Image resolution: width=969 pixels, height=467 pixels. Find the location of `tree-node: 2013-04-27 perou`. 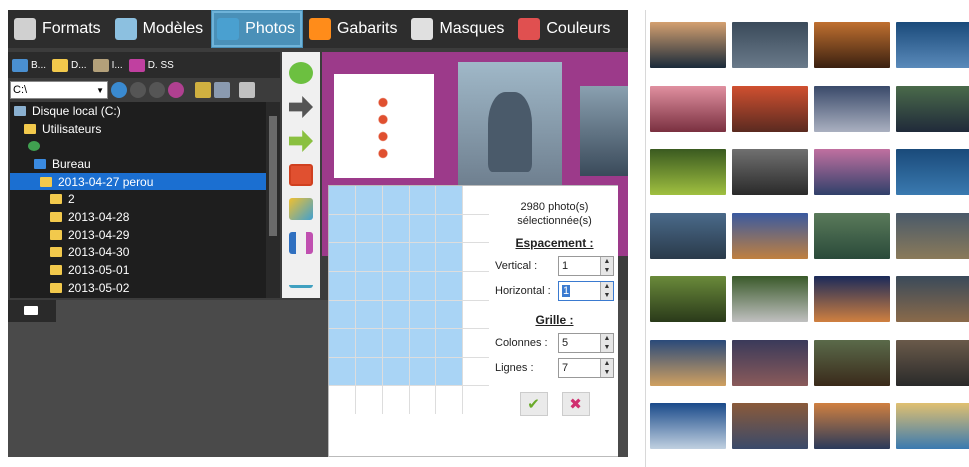

tree-node: 2013-04-27 perou is located at coordinates (145, 181).